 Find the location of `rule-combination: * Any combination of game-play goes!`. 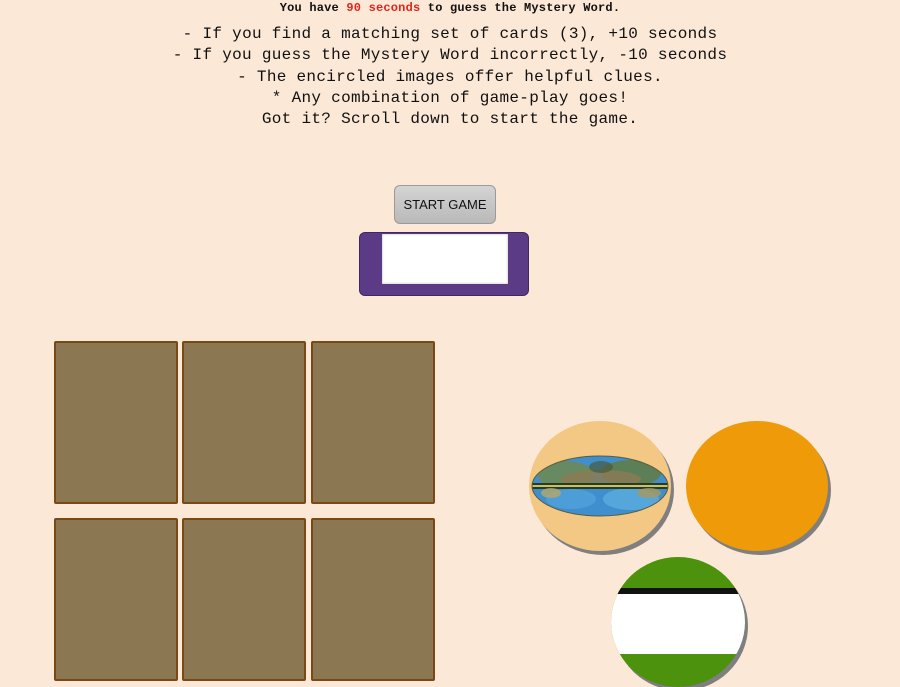

rule-combination: * Any combination of game-play goes! is located at coordinates (450, 97).